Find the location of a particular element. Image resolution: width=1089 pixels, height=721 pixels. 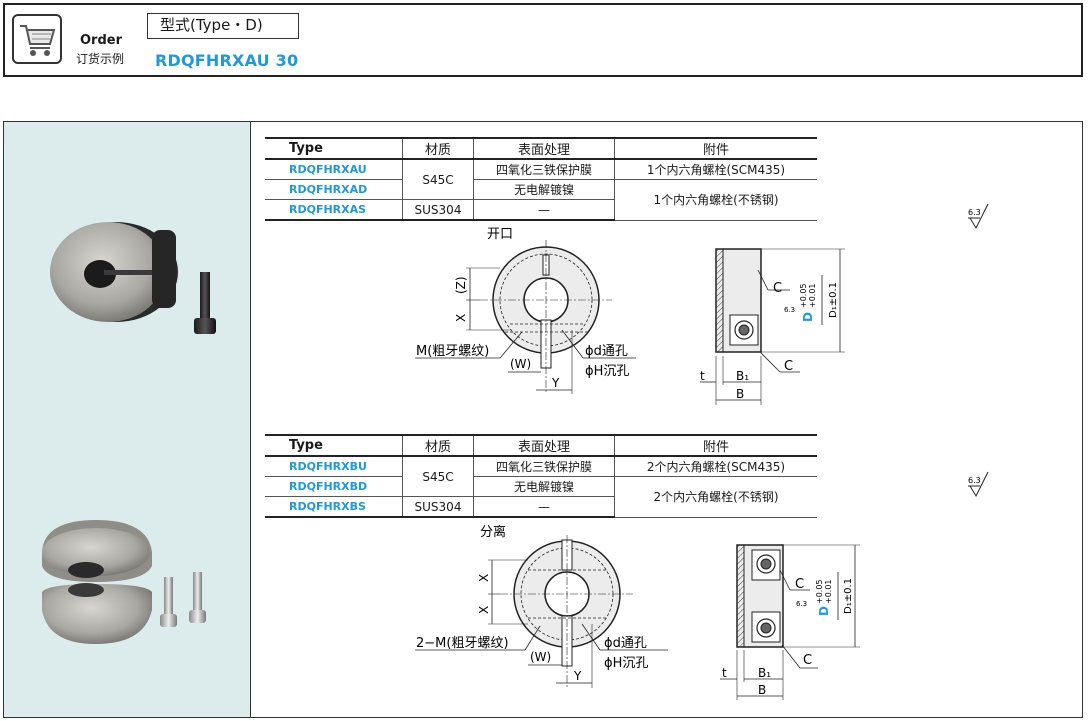

accessory-cell: 1个内六角螺栓(不锈钢) is located at coordinates (715, 200).